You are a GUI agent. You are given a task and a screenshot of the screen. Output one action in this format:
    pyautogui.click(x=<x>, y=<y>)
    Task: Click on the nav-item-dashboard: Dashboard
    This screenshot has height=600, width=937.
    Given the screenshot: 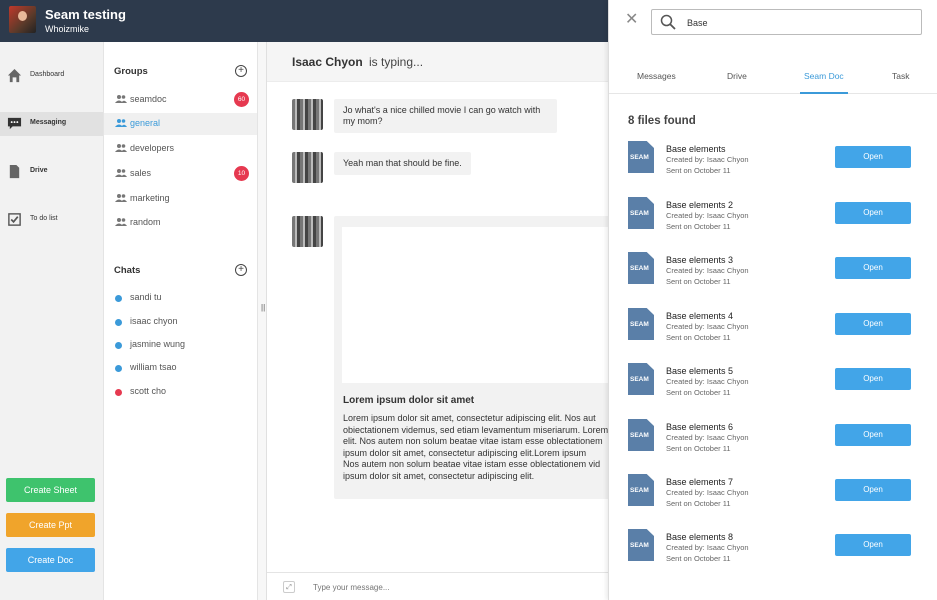 What is the action you would take?
    pyautogui.click(x=51, y=76)
    